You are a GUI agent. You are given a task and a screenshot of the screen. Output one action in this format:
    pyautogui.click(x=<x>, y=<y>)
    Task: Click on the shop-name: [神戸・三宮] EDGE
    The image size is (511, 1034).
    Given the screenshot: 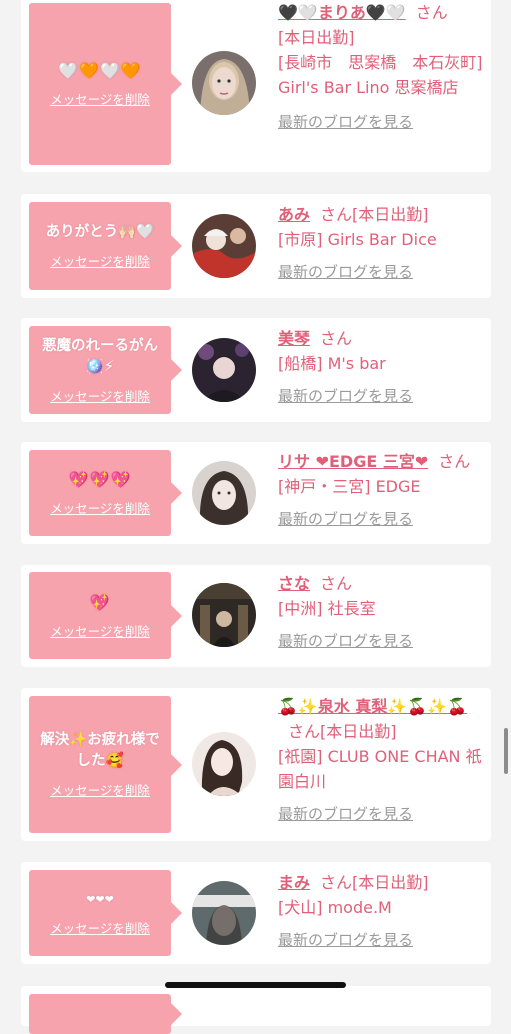 What is the action you would take?
    pyautogui.click(x=349, y=486)
    